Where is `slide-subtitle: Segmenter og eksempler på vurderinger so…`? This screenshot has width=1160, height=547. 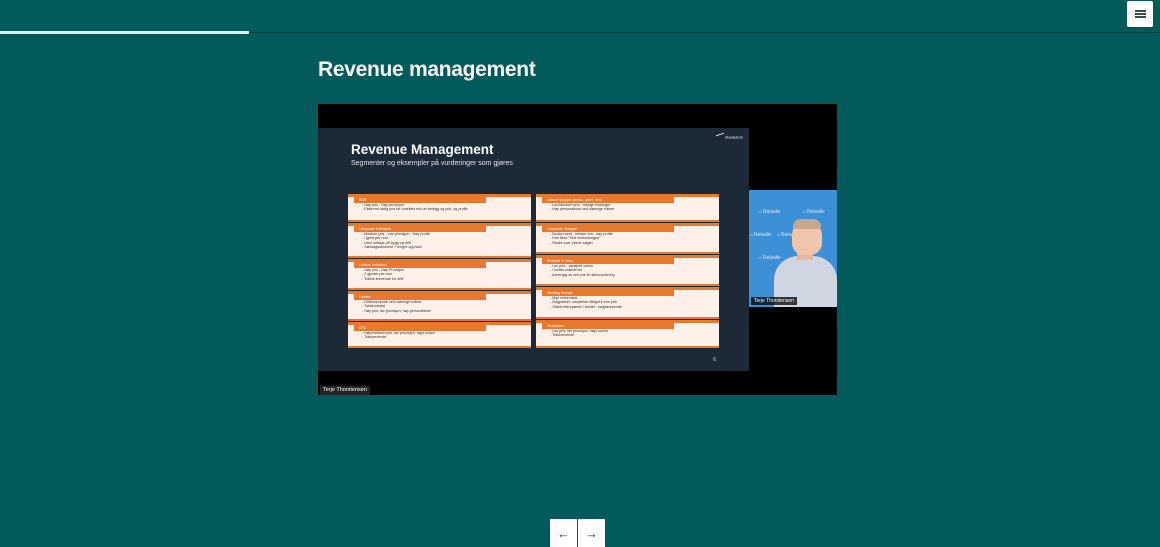 slide-subtitle: Segmenter og eksempler på vurderinger so… is located at coordinates (432, 163).